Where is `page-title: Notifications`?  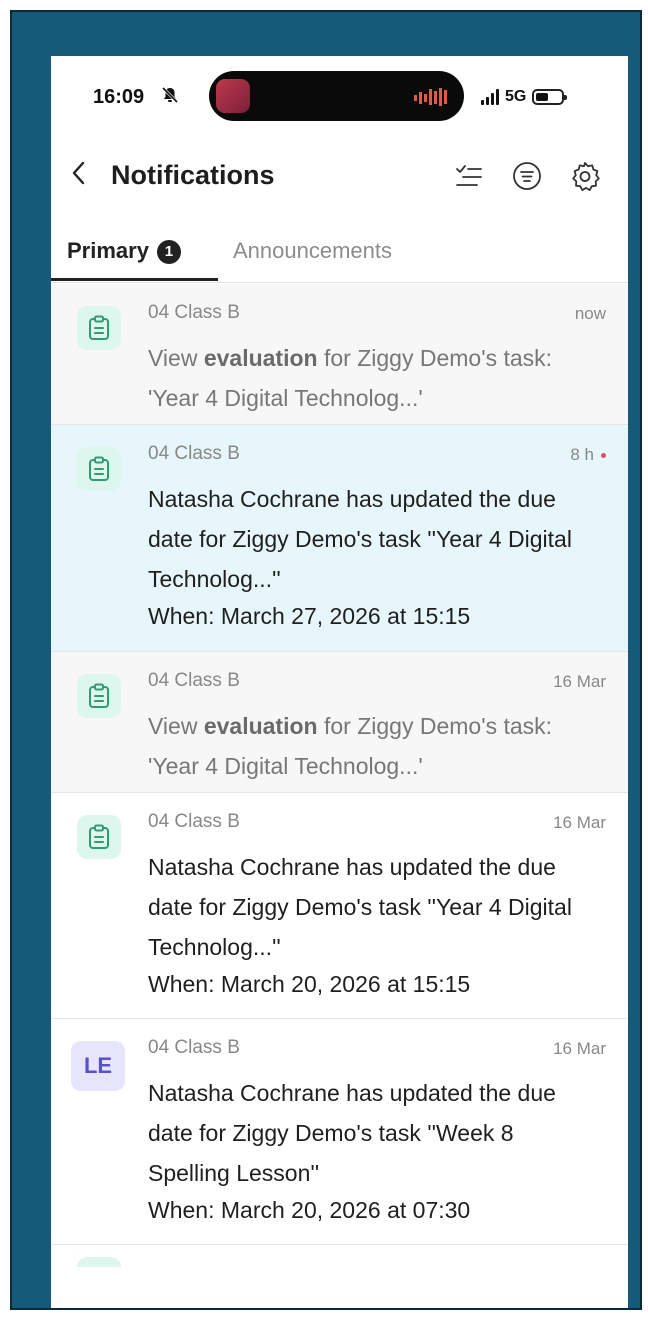 page-title: Notifications is located at coordinates (193, 175).